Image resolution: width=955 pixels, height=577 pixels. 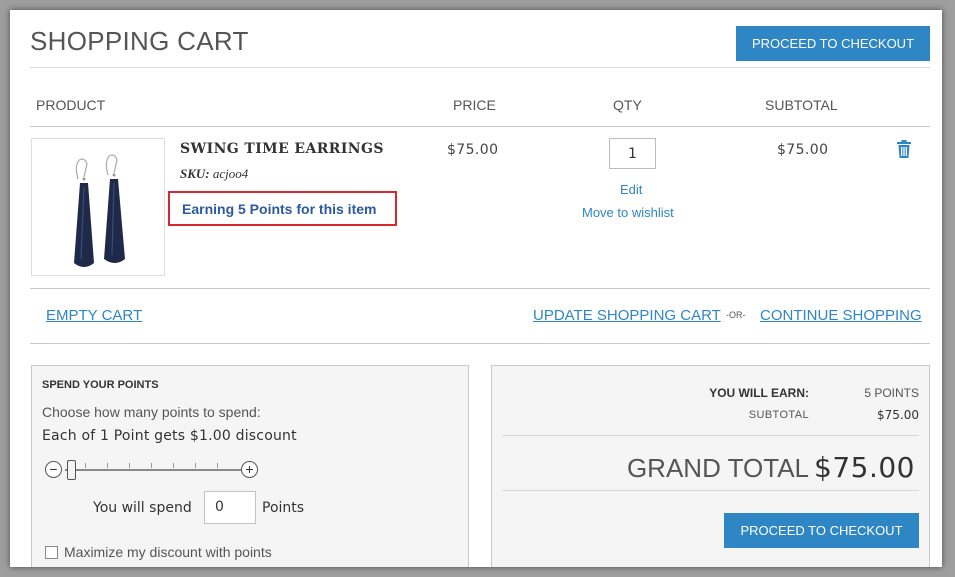 I want to click on product-sku: SKU: acjoo4, so click(x=214, y=174).